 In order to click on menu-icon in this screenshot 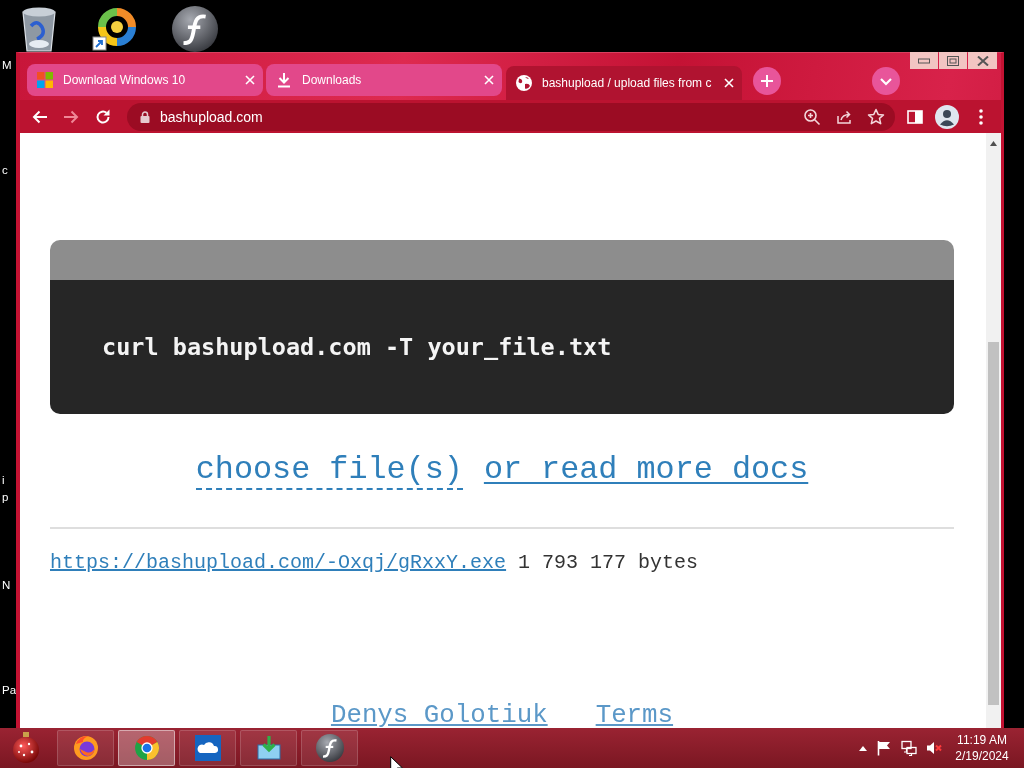, I will do `click(981, 116)`.